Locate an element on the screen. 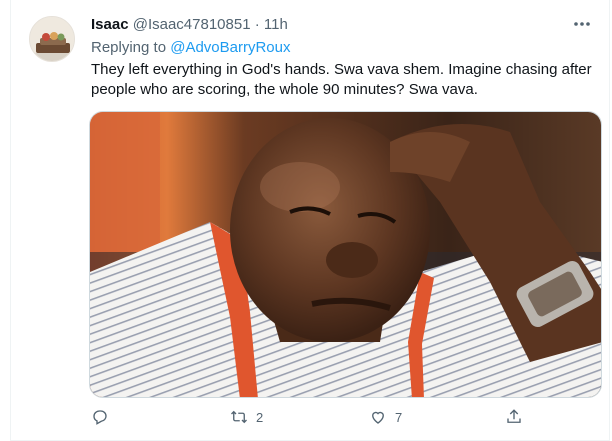 The height and width of the screenshot is (441, 612). retweet-count: 2 is located at coordinates (260, 417).